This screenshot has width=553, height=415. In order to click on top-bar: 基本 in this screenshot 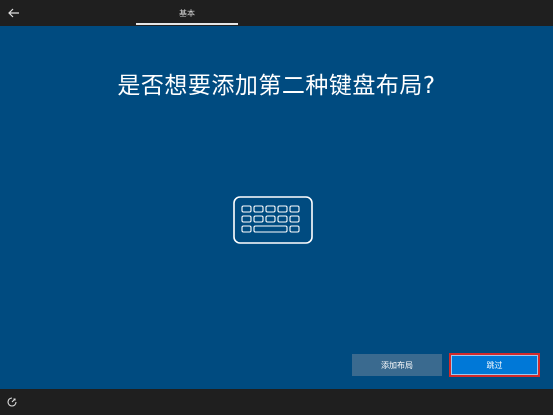, I will do `click(276, 13)`.